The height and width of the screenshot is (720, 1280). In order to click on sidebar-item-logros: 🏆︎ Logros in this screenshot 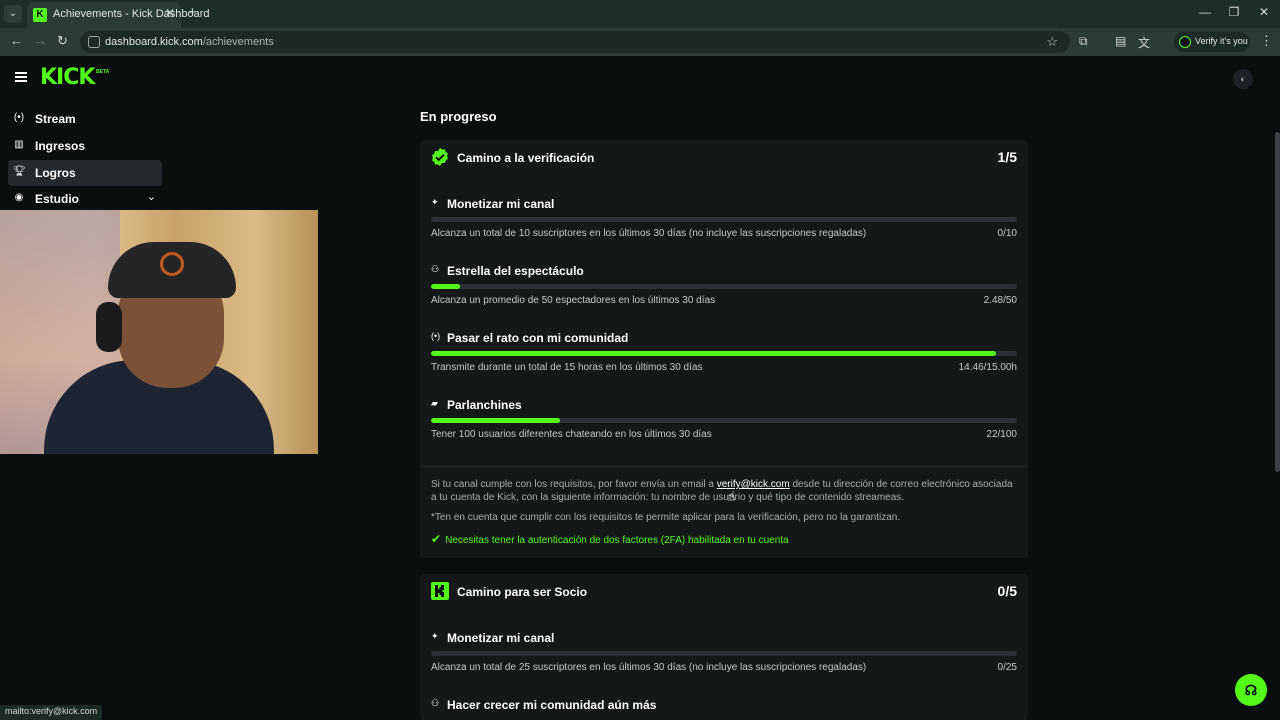, I will do `click(85, 173)`.